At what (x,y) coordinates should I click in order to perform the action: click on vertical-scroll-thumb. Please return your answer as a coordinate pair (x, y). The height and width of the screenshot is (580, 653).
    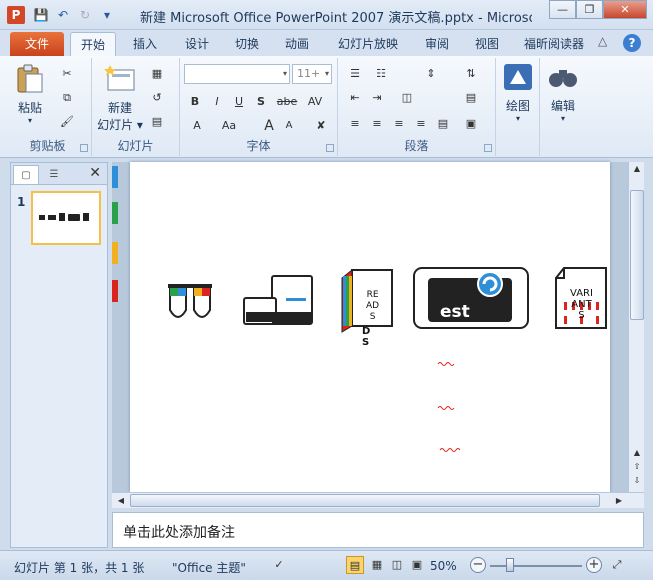
    Looking at the image, I should click on (637, 255).